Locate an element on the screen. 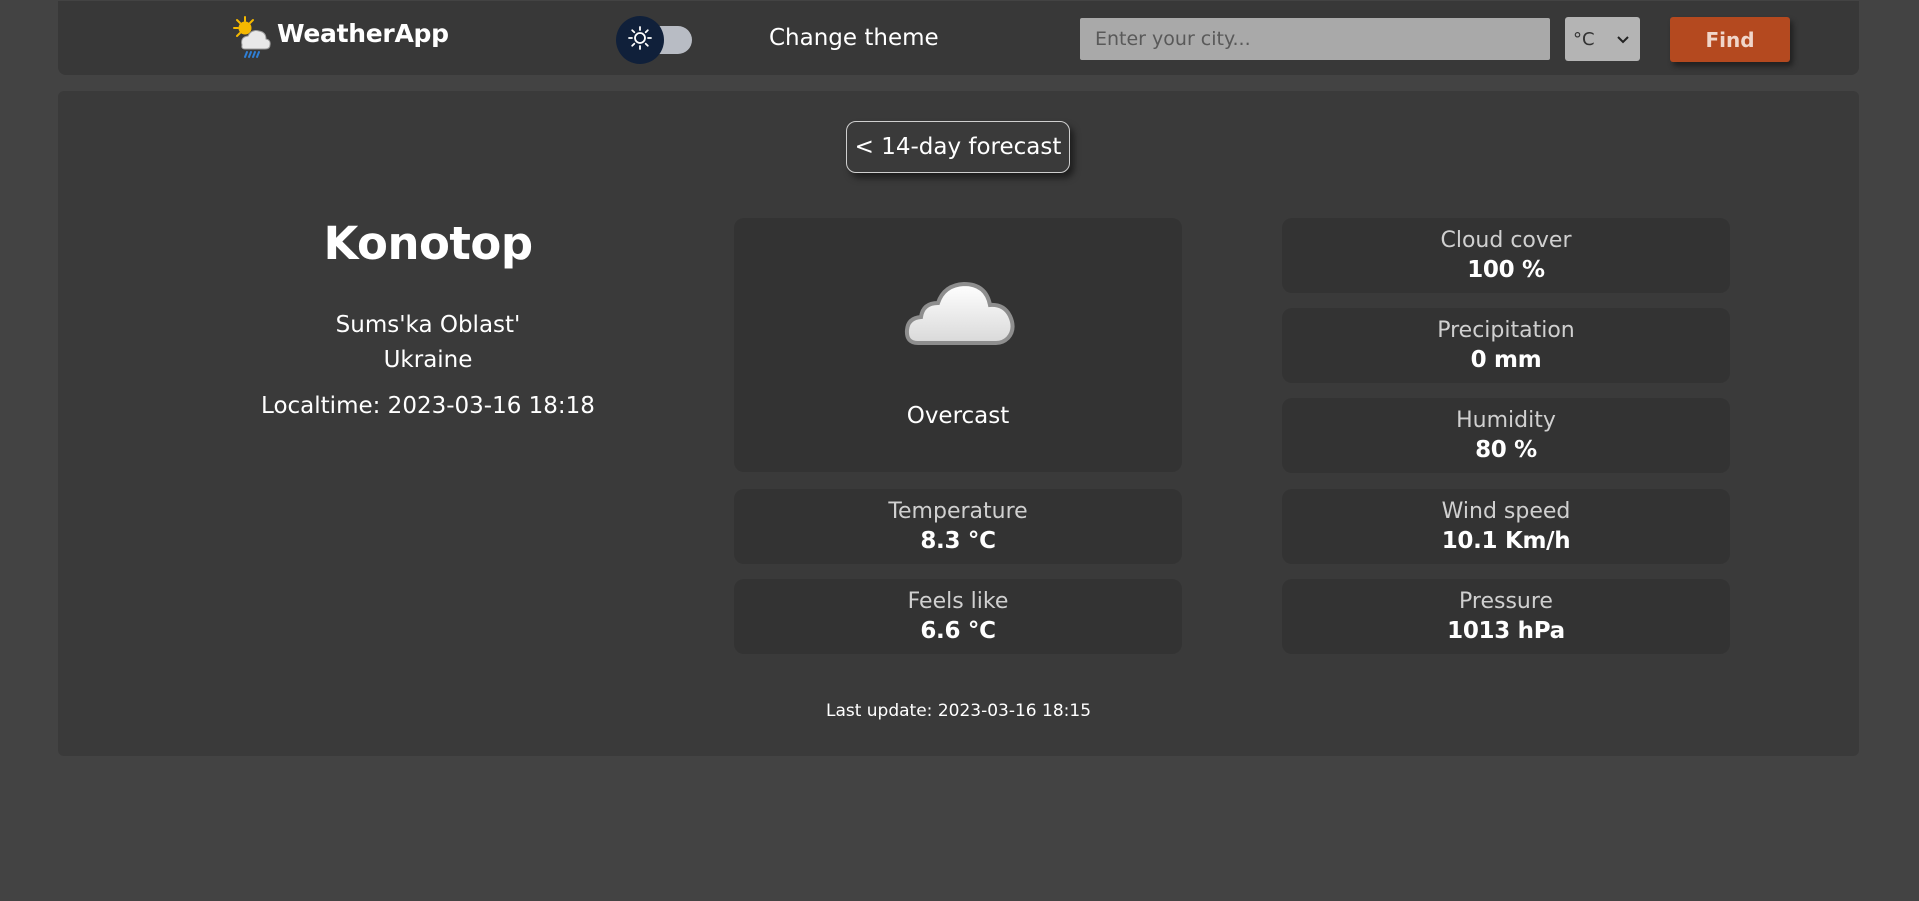 This screenshot has height=901, width=1919. country-name: Ukraine is located at coordinates (428, 360).